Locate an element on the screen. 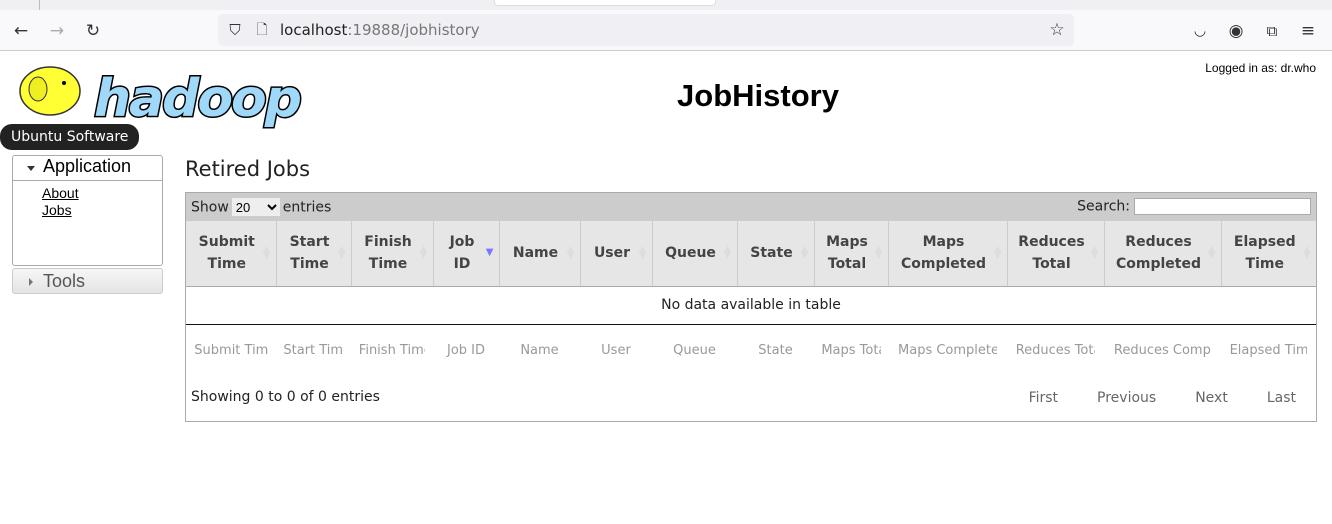  tab-strip is located at coordinates (666, 5).